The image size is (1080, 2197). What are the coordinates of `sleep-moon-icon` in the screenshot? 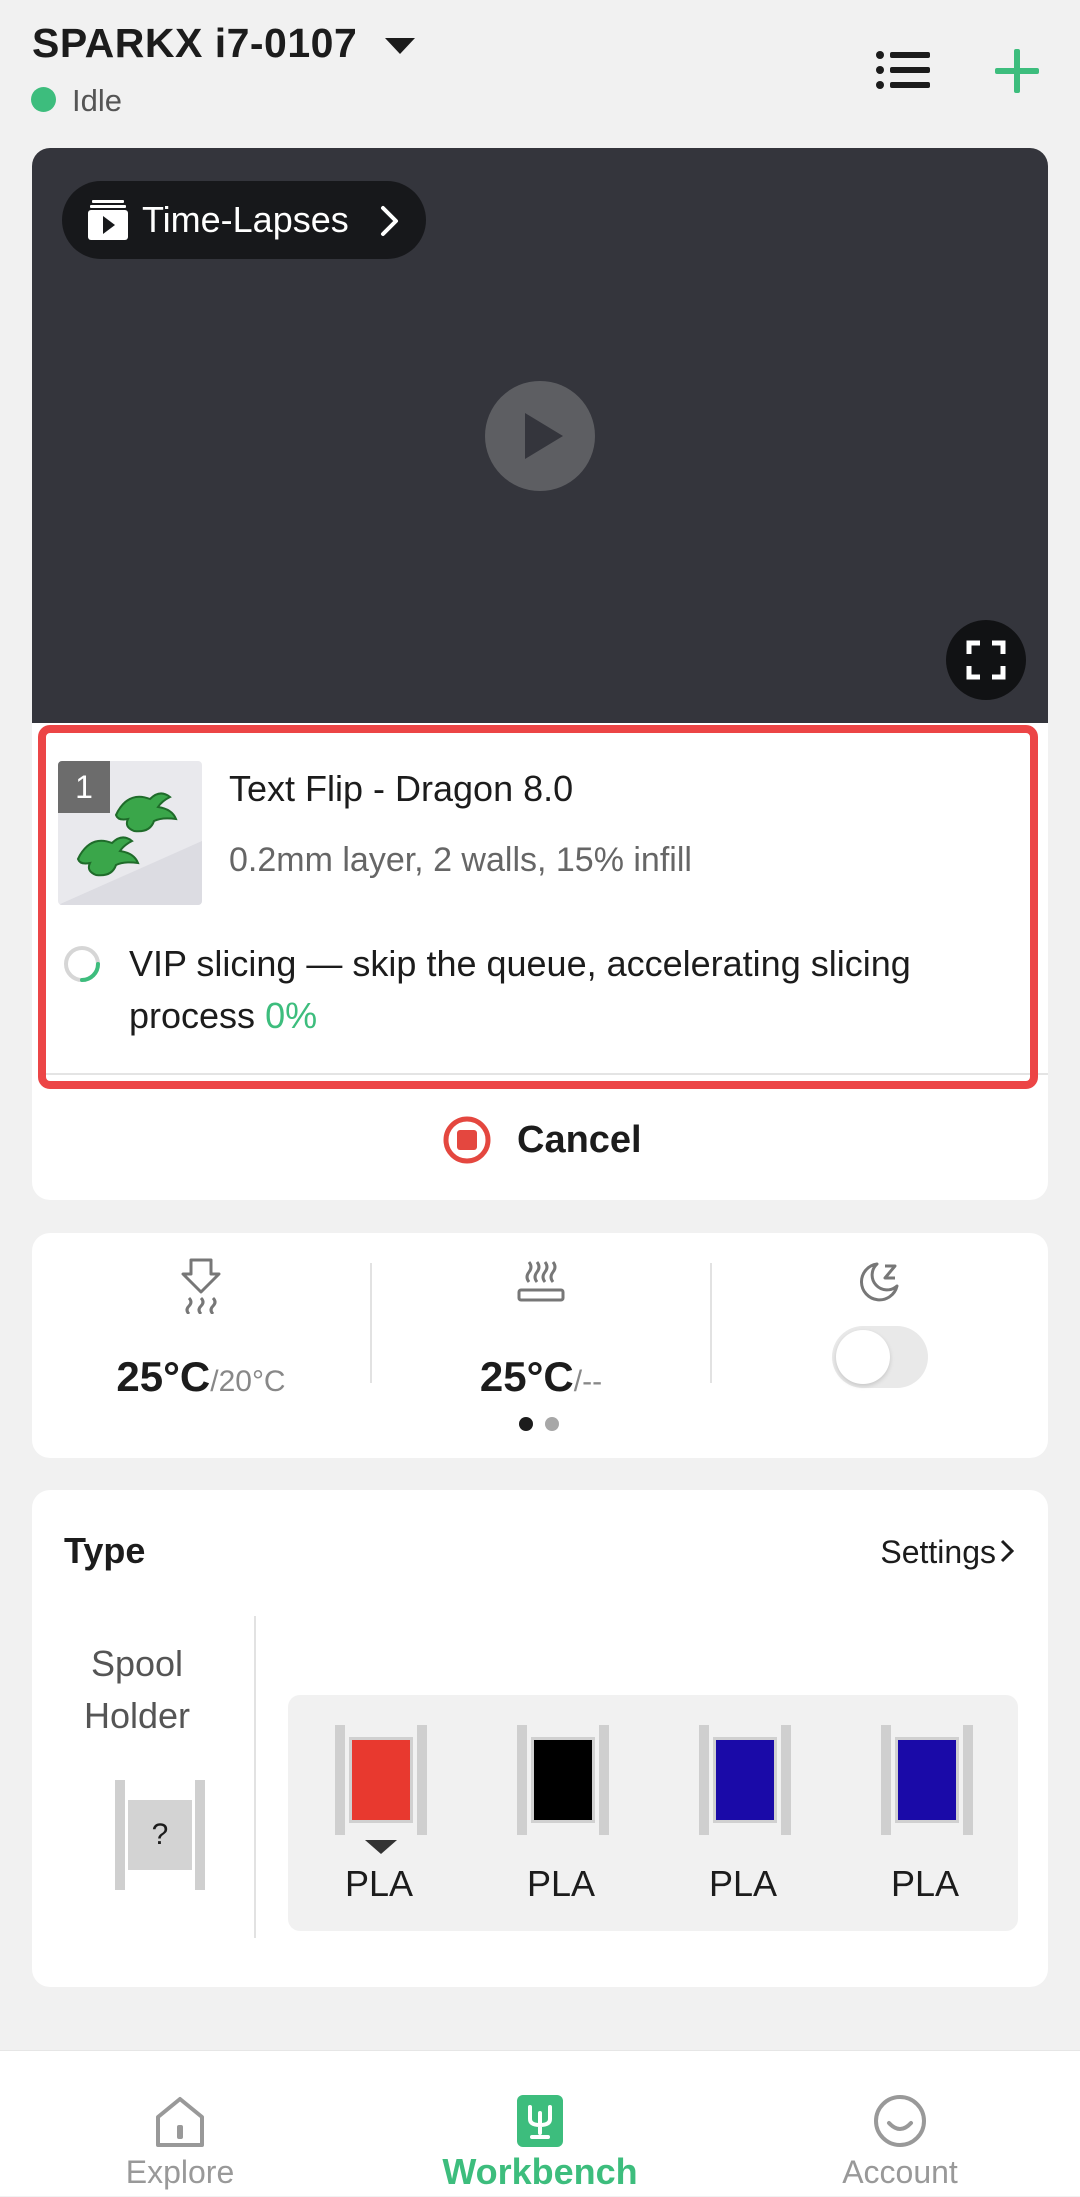 It's located at (879, 1282).